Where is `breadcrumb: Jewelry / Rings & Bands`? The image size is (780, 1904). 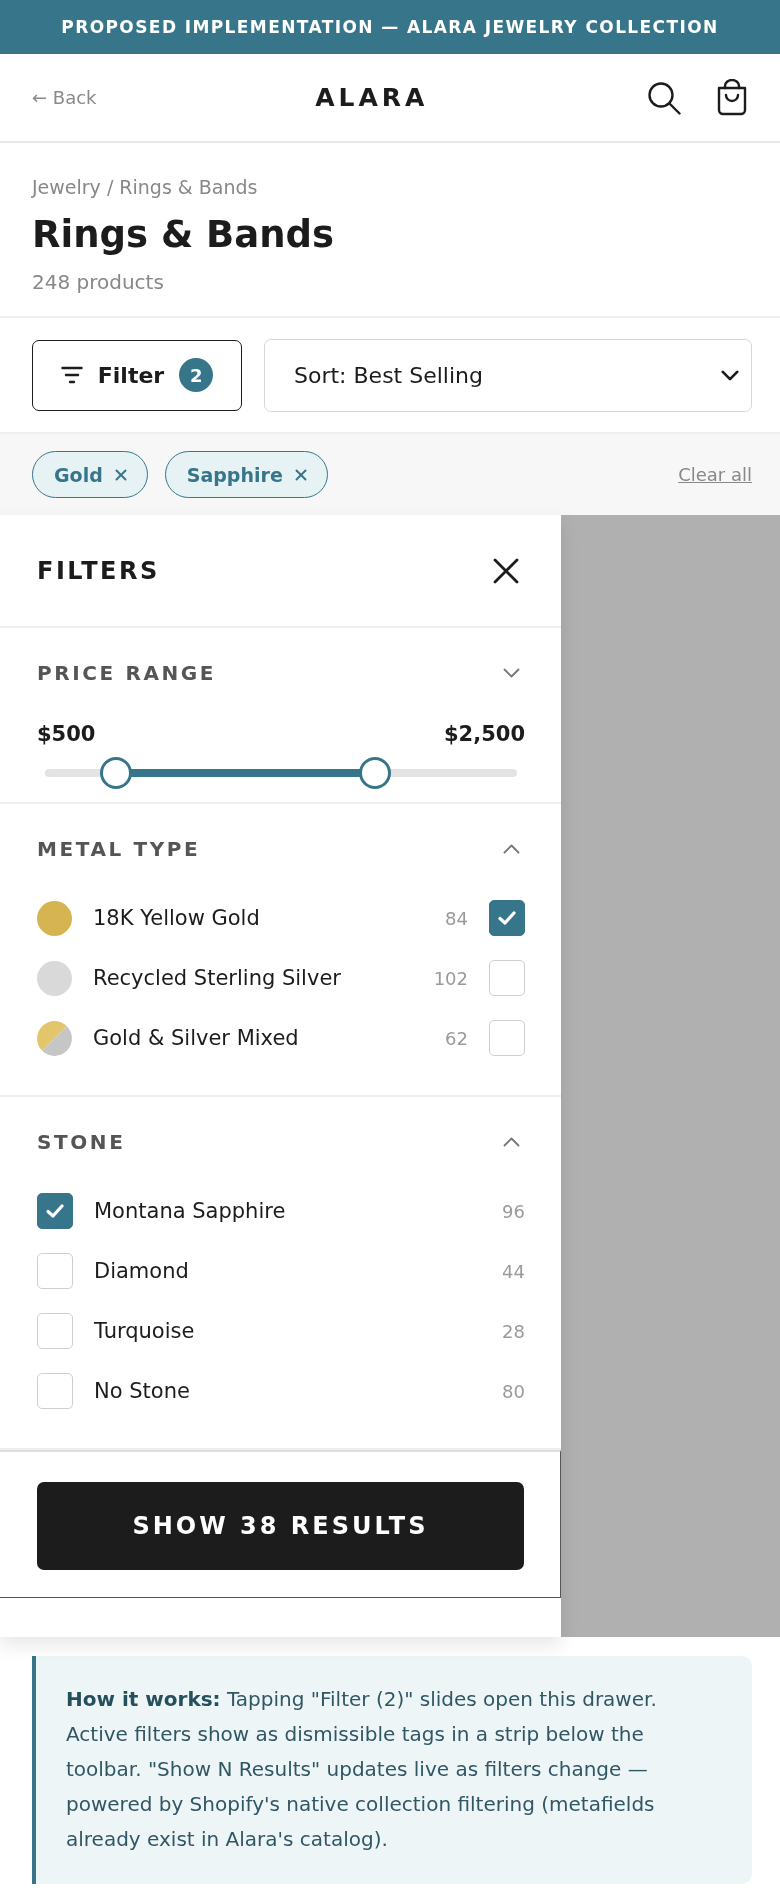 breadcrumb: Jewelry / Rings & Bands is located at coordinates (145, 187).